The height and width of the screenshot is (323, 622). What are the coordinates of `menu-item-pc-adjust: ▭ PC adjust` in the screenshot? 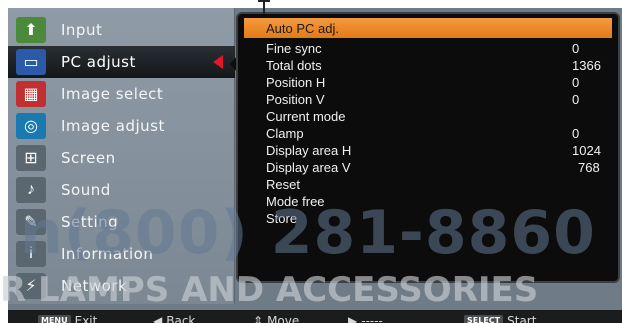 It's located at (121, 62).